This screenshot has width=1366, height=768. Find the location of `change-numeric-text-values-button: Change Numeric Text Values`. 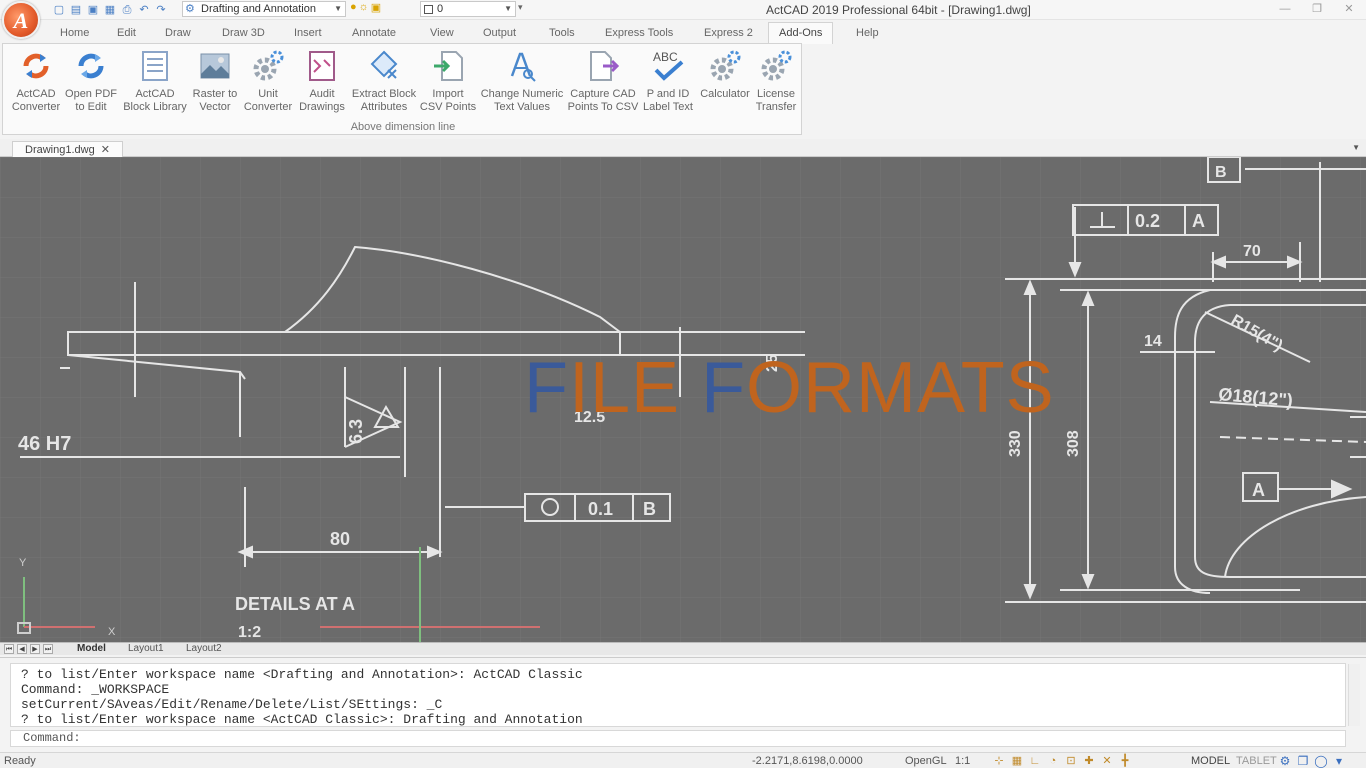

change-numeric-text-values-button: Change Numeric Text Values is located at coordinates (522, 81).